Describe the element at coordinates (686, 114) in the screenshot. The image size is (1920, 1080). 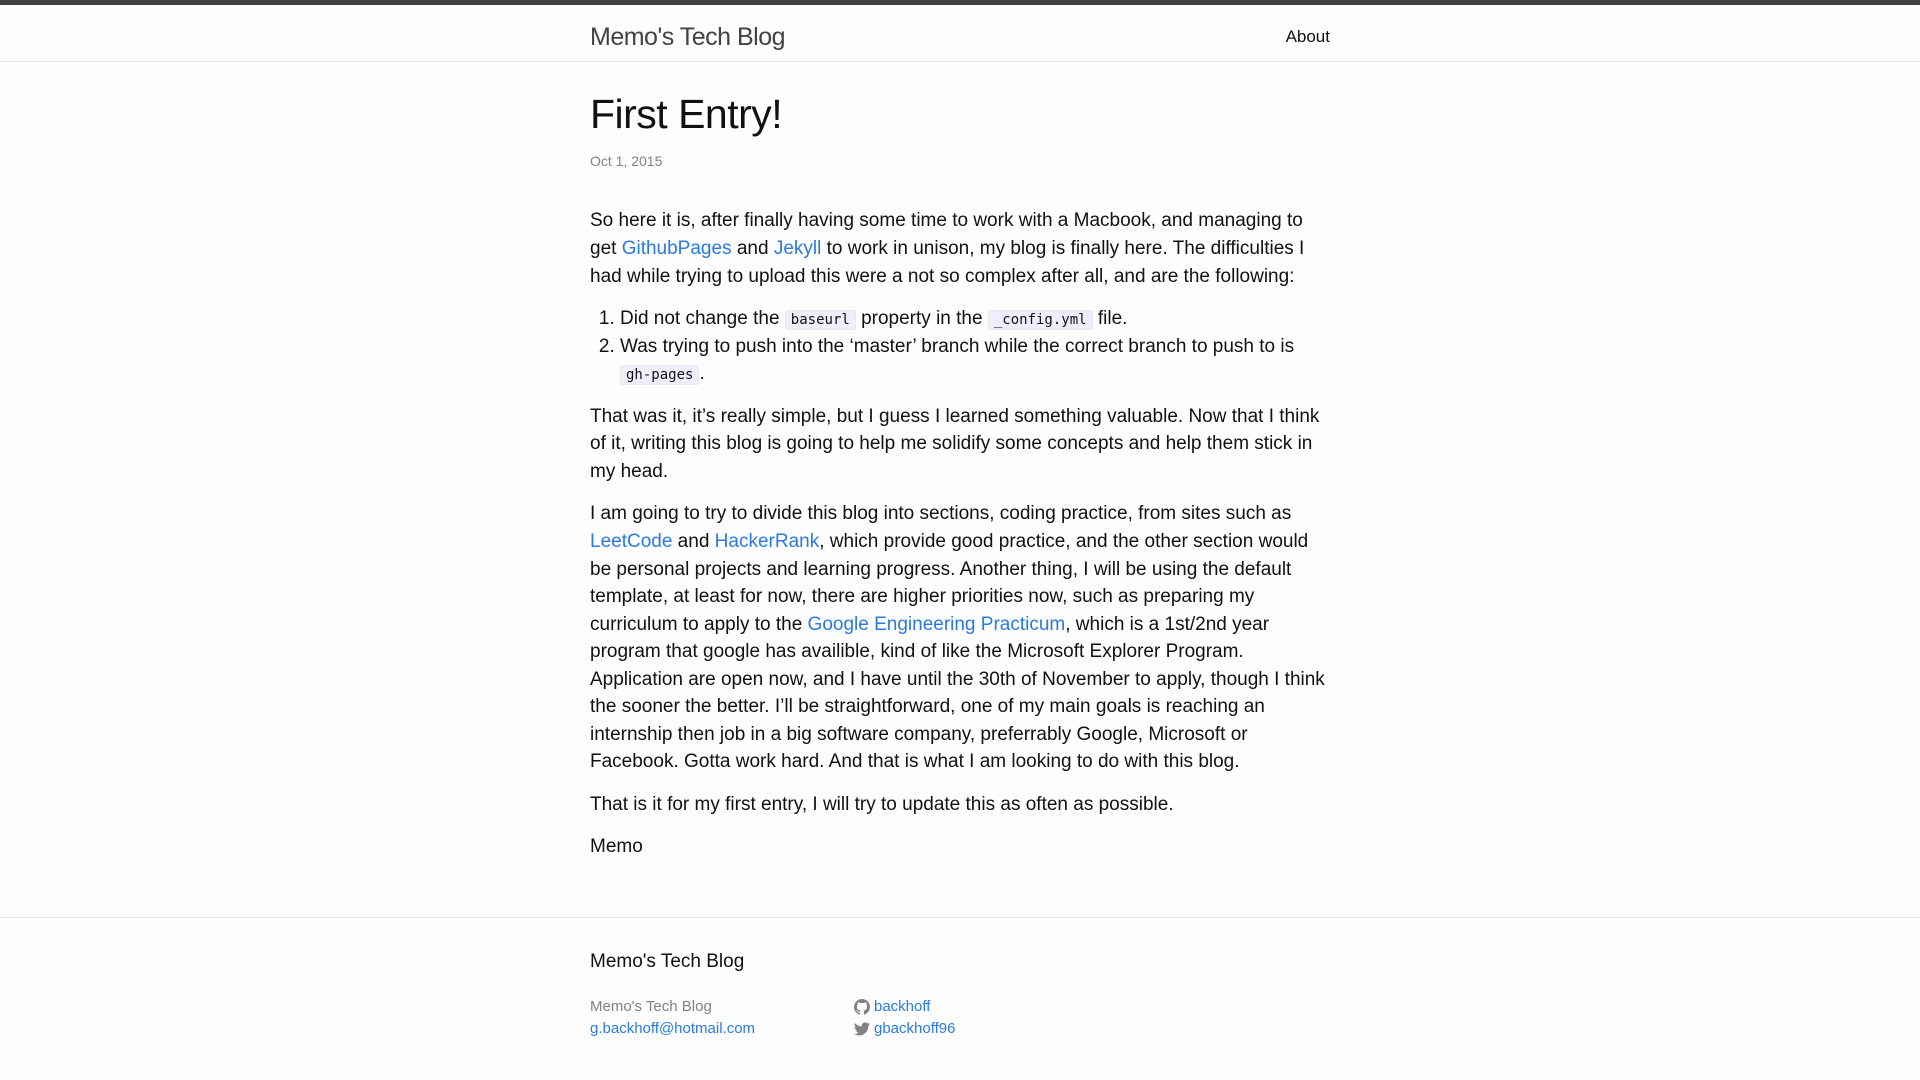
I see `post-title: First Entry!` at that location.